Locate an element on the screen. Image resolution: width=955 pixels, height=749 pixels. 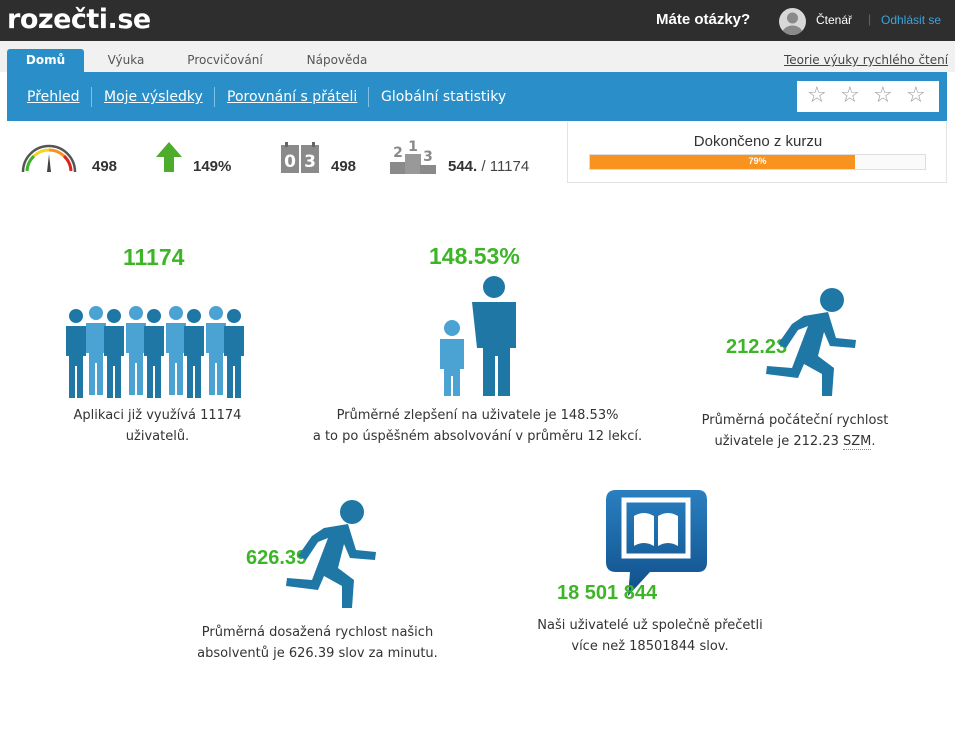
users-count: 11174 is located at coordinates (154, 257).